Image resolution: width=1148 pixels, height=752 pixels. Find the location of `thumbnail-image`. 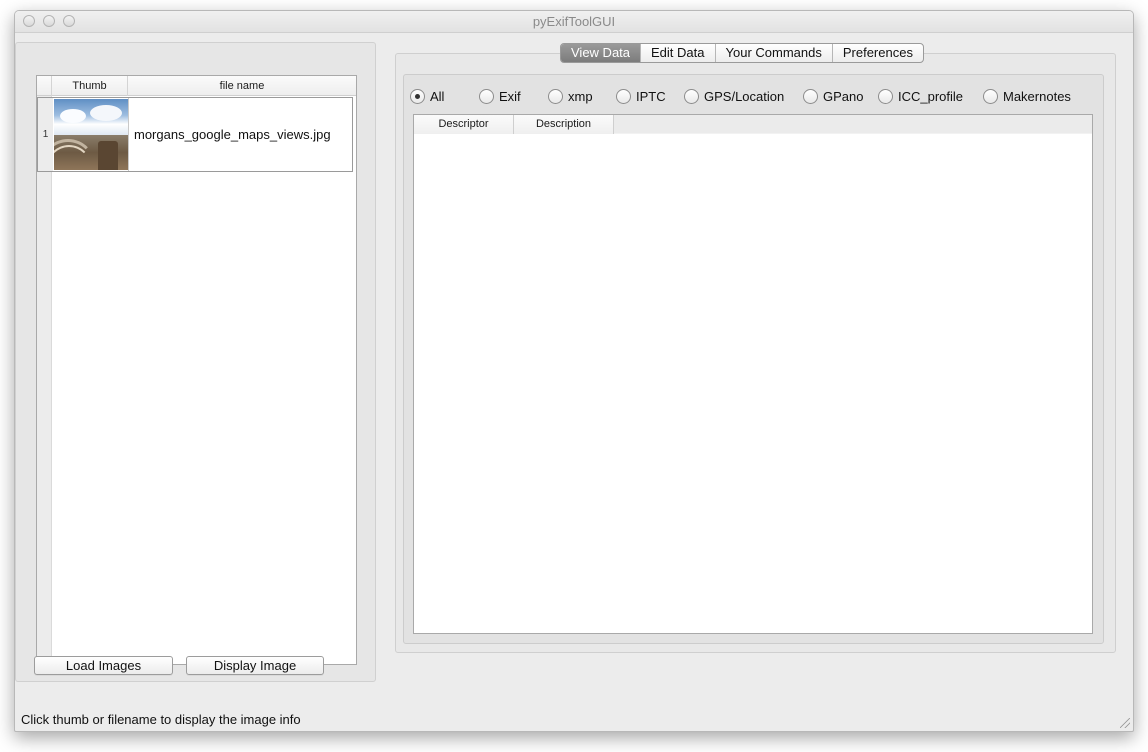

thumbnail-image is located at coordinates (91, 134).